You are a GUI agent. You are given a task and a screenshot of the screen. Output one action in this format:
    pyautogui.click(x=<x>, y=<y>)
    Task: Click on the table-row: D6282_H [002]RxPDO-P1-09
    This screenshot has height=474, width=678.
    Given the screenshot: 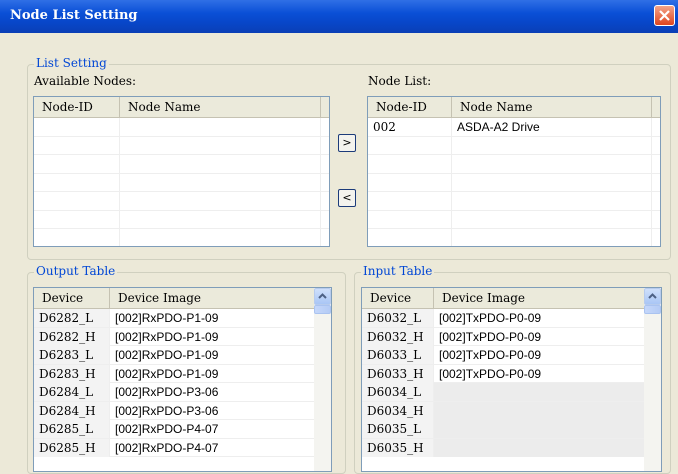 What is the action you would take?
    pyautogui.click(x=174, y=336)
    